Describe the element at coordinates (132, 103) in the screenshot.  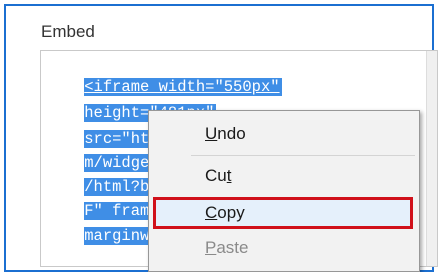
I see `code-line: height="481px"` at that location.